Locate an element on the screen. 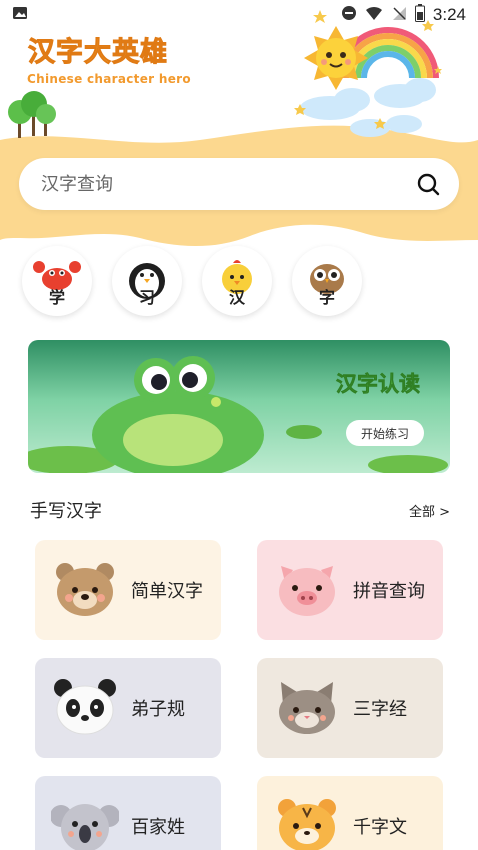 This screenshot has height=850, width=478. card-label: 简单汉字 is located at coordinates (167, 591).